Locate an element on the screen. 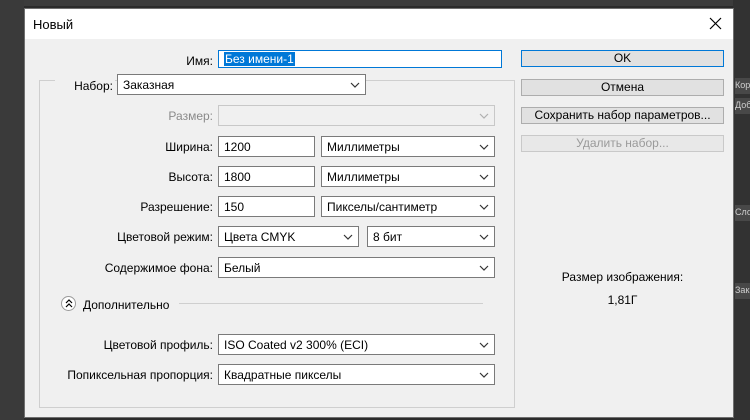 The height and width of the screenshot is (420, 750). color-profile-value: ISO Coated v2 300% (ECI) is located at coordinates (296, 345).